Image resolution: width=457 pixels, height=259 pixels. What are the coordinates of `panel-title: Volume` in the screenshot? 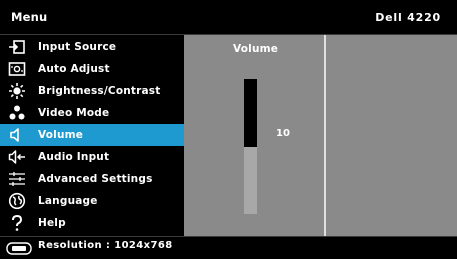 It's located at (256, 49).